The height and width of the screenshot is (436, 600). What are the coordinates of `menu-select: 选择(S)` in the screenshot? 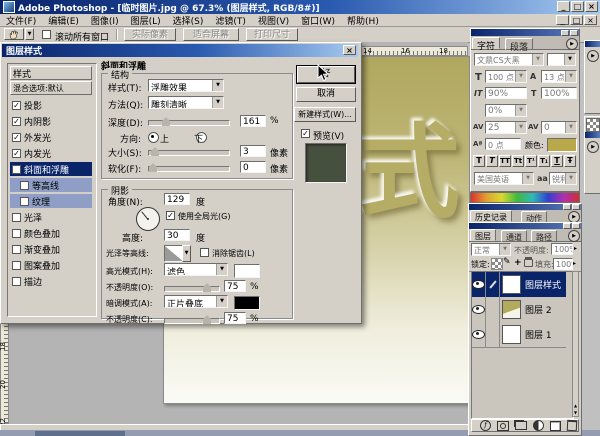 It's located at (188, 20).